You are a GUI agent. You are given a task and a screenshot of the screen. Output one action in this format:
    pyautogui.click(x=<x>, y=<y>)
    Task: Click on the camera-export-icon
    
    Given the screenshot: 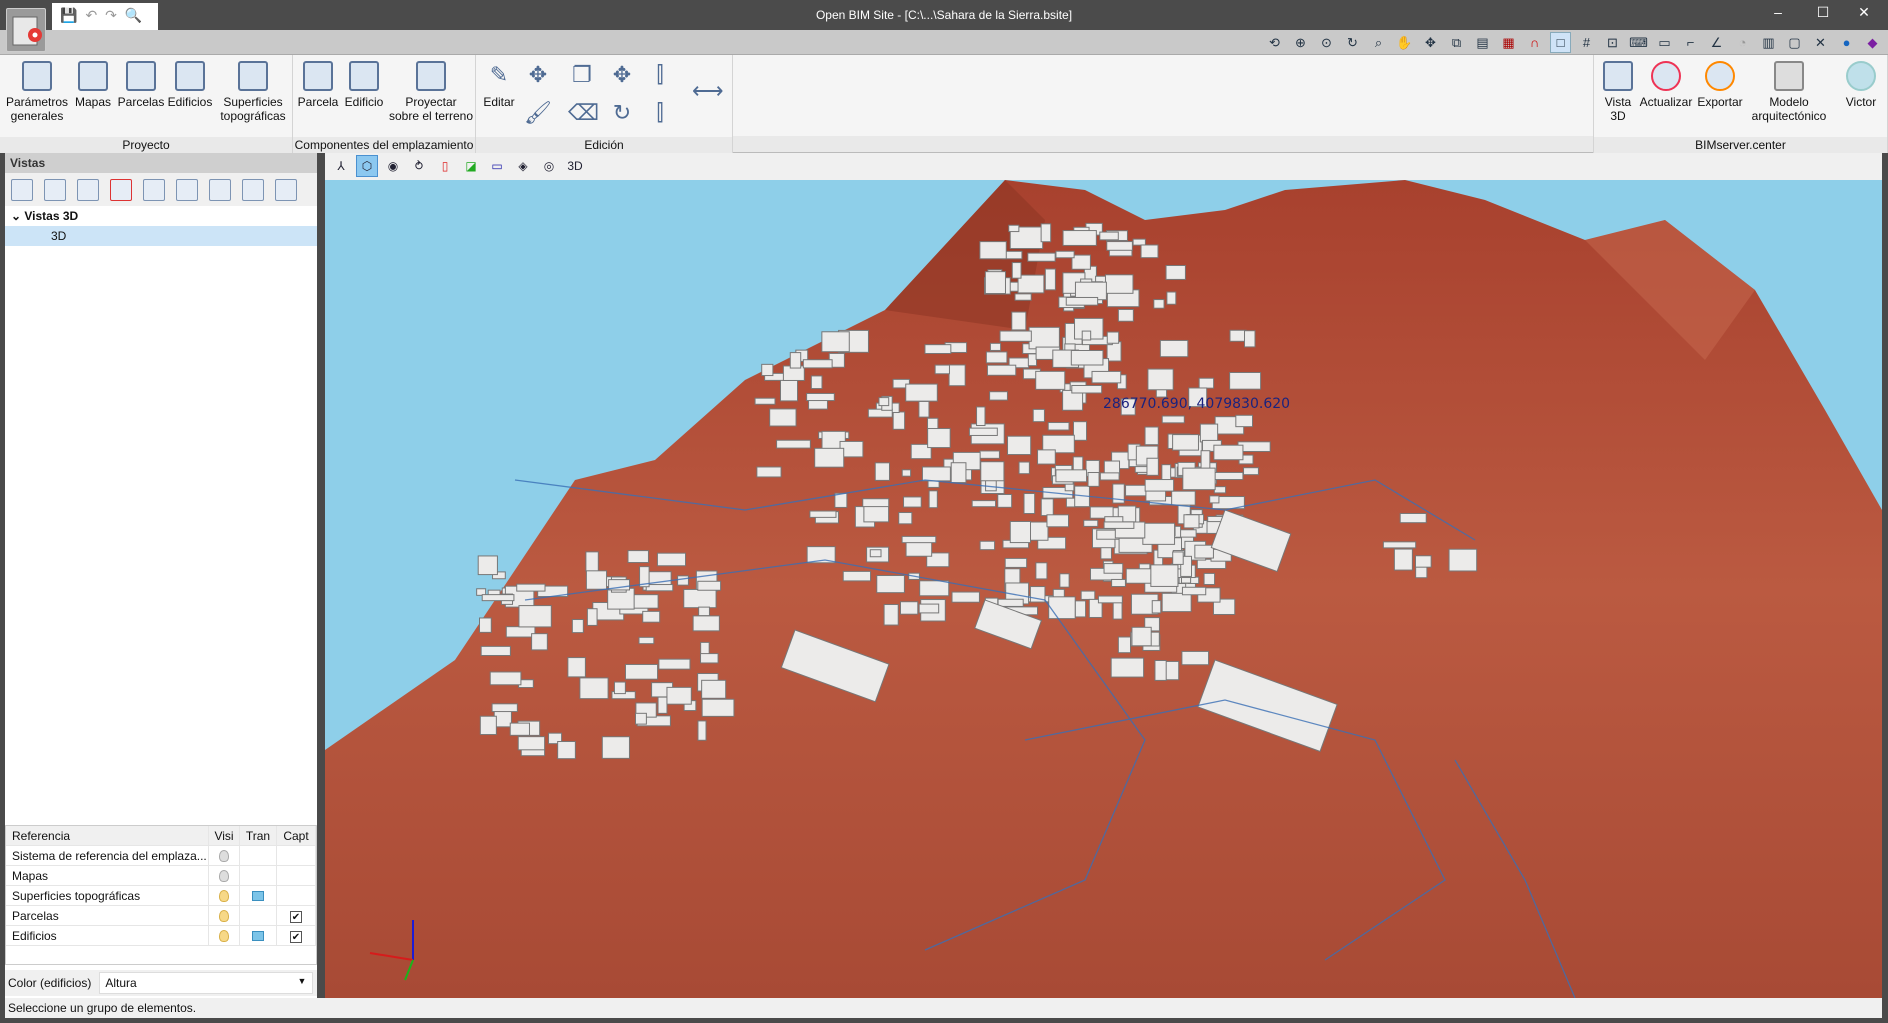 What is the action you would take?
    pyautogui.click(x=220, y=190)
    